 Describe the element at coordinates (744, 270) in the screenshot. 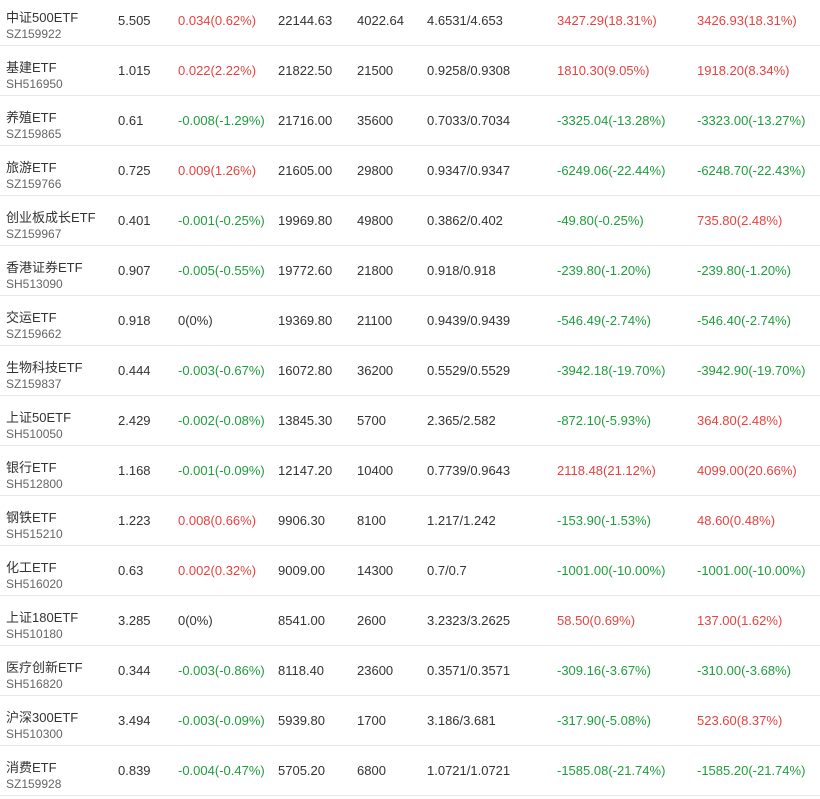

I see `profit-alt-cell: -239.80(-1.20%)` at that location.